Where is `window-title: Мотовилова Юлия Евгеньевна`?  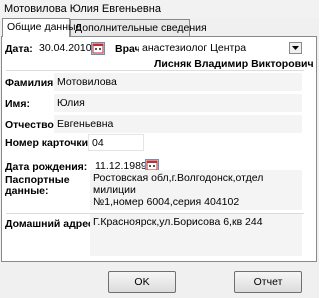 window-title: Мотовилова Юлия Евгеньевна is located at coordinates (82, 9).